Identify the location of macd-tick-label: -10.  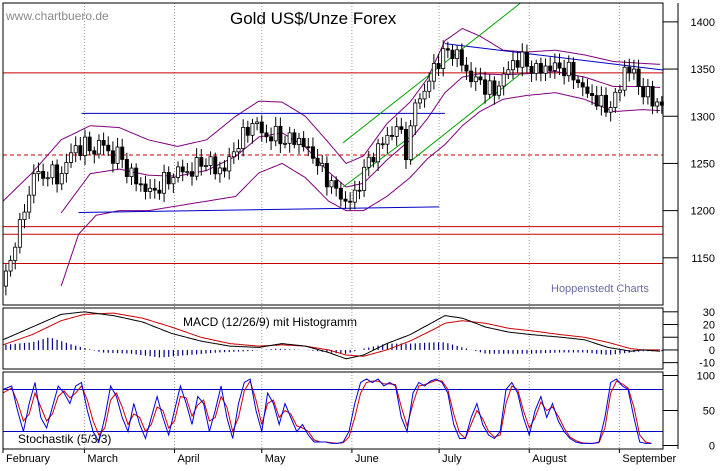
(707, 364).